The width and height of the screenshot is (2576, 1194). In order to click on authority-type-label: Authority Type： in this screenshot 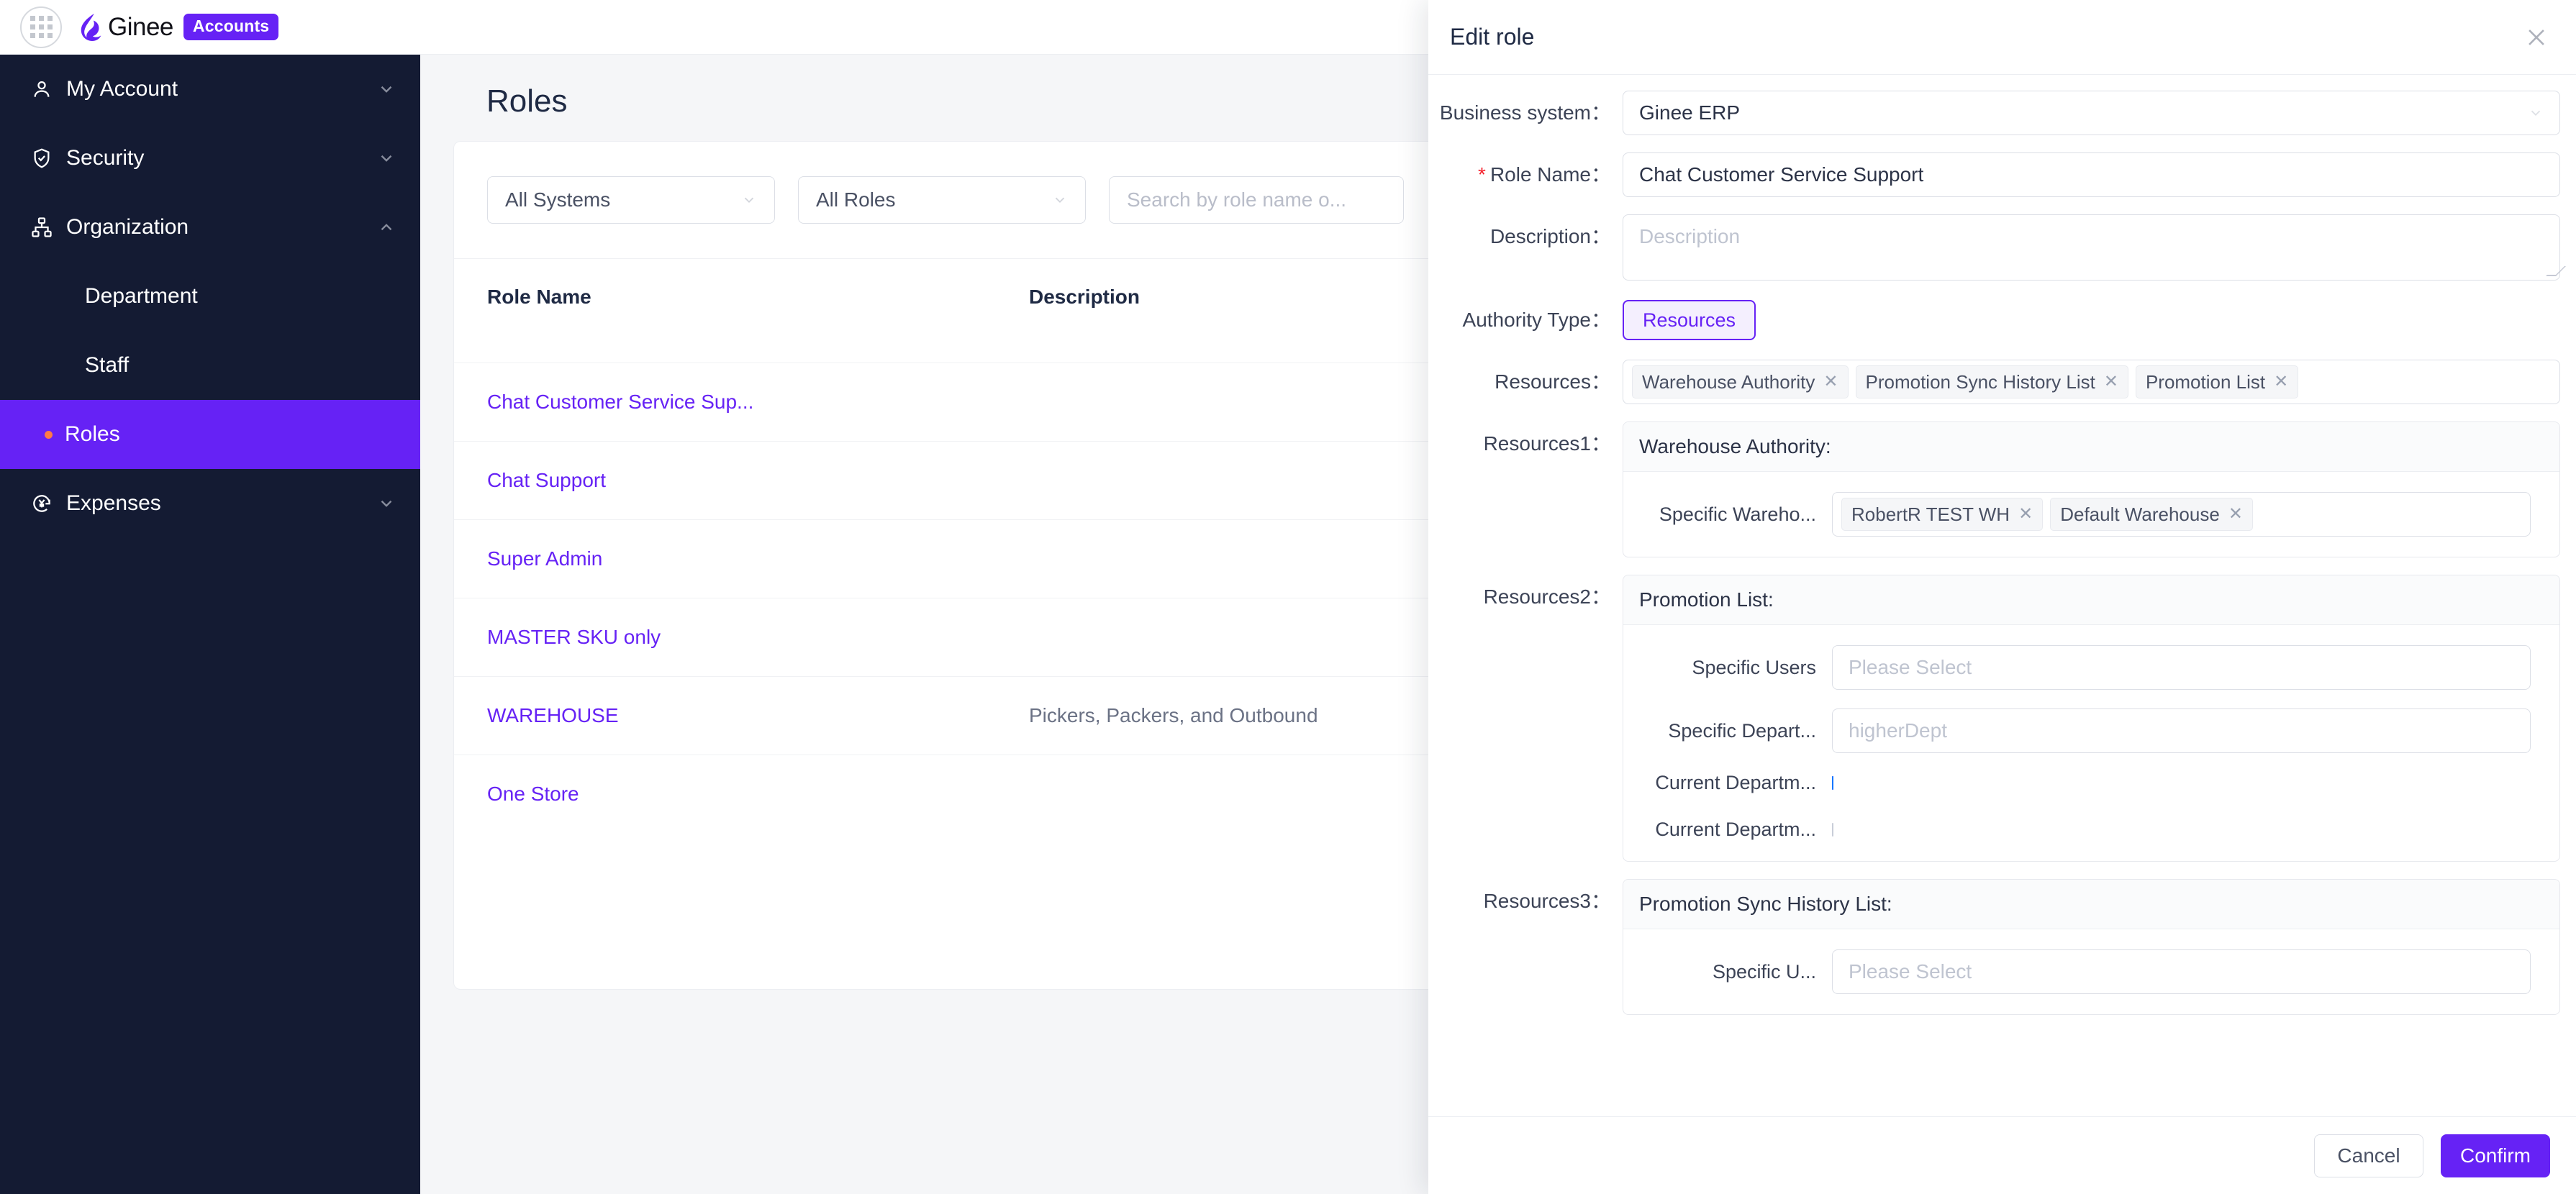, I will do `click(1536, 320)`.